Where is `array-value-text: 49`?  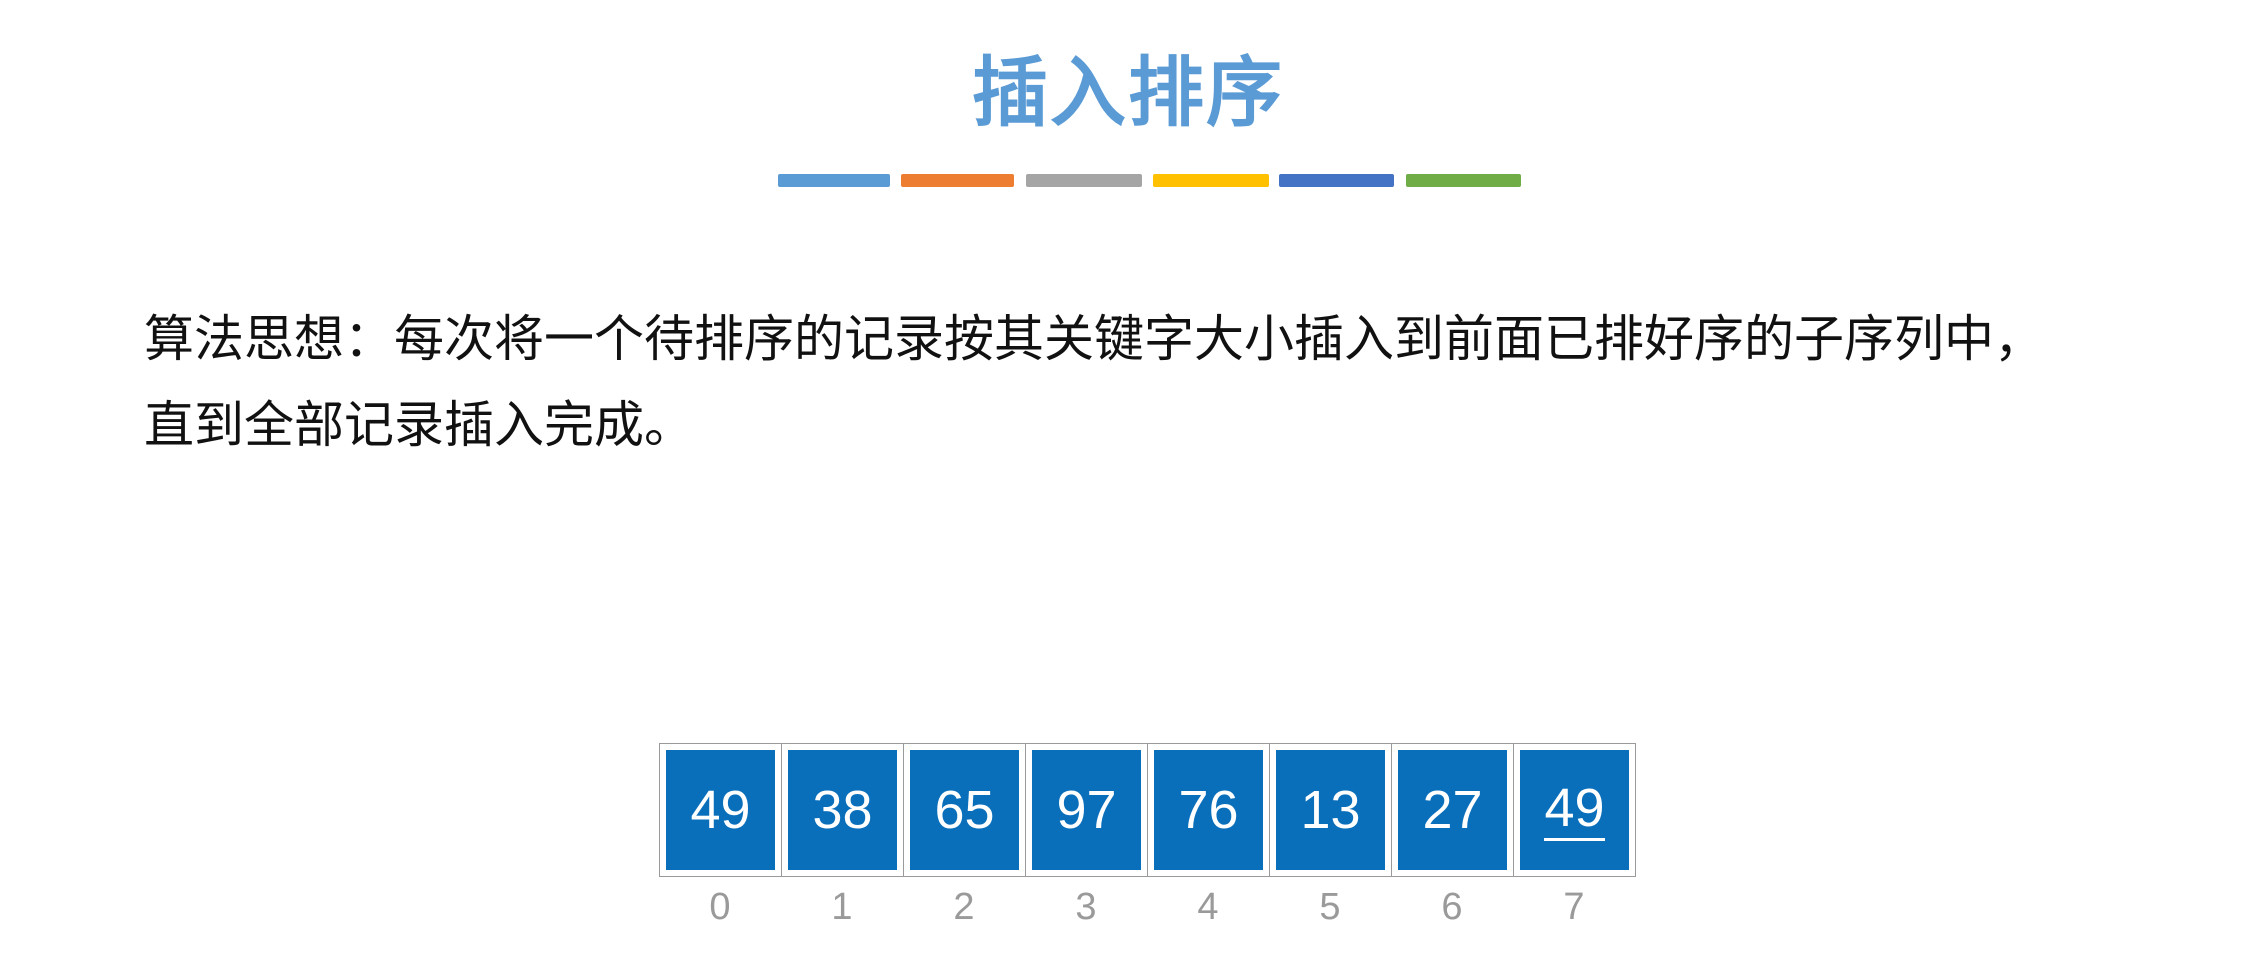
array-value-text: 49 is located at coordinates (720, 810).